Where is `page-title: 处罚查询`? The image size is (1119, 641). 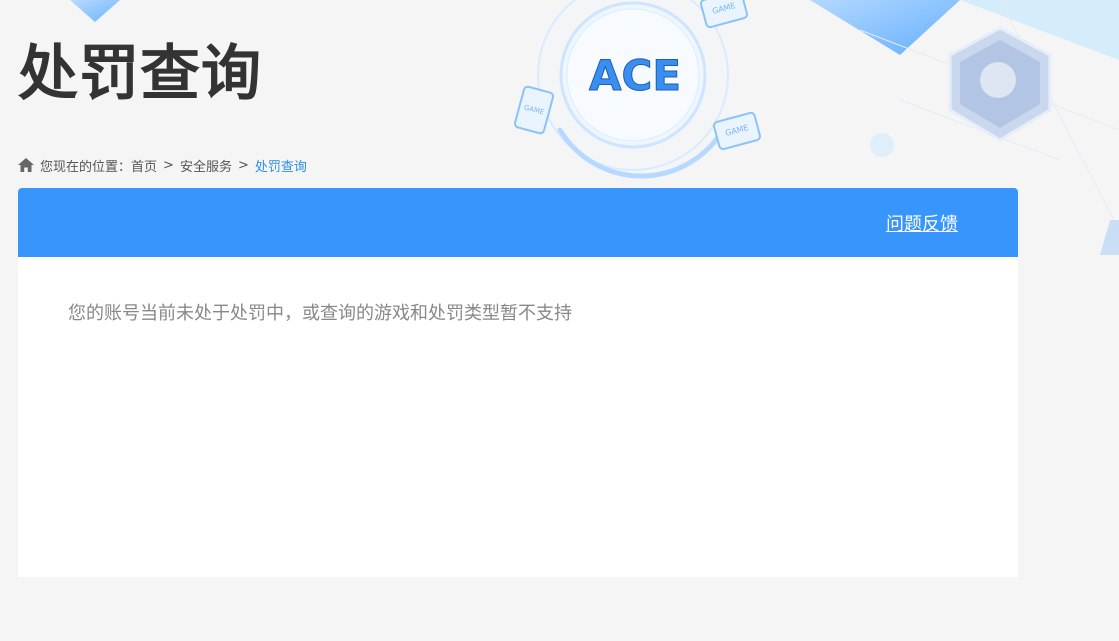
page-title: 处罚查询 is located at coordinates (140, 74).